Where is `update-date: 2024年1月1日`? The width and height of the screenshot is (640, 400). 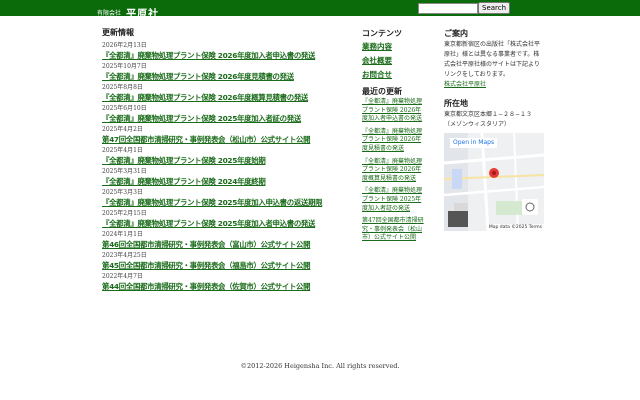
update-date: 2024年1月1日 is located at coordinates (122, 234).